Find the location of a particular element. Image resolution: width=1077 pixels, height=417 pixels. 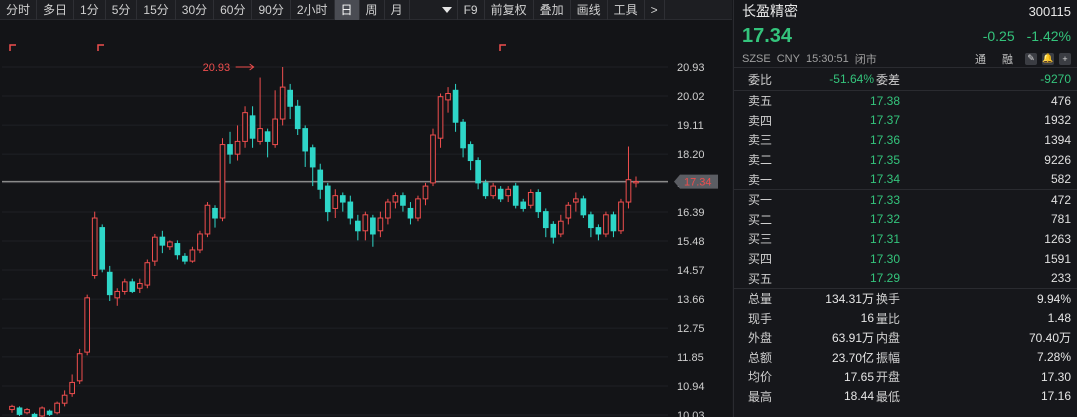

y-tick-label: 20.02 is located at coordinates (691, 97).